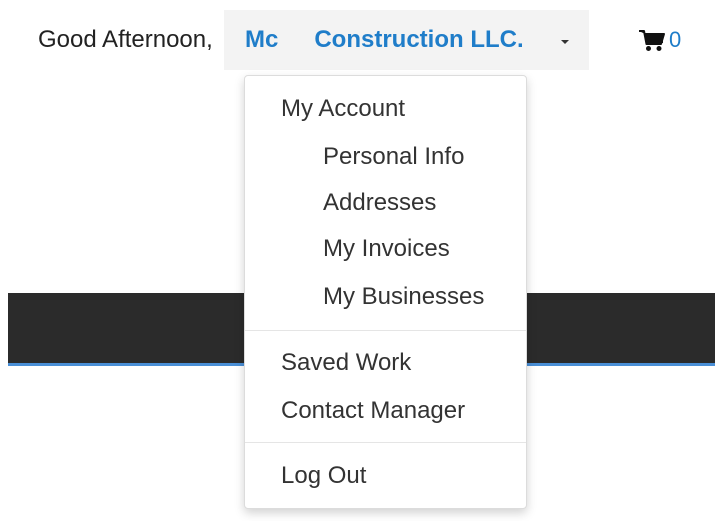 The width and height of the screenshot is (715, 521). I want to click on account-name-end: Construction LLC., so click(419, 39).